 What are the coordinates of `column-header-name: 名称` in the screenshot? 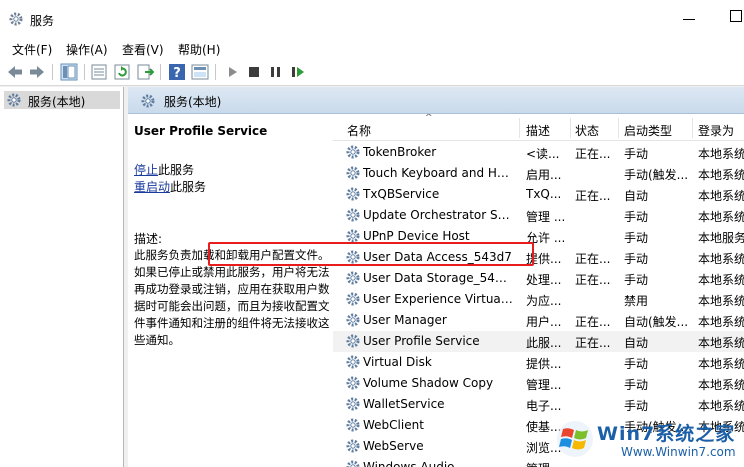 It's located at (359, 131).